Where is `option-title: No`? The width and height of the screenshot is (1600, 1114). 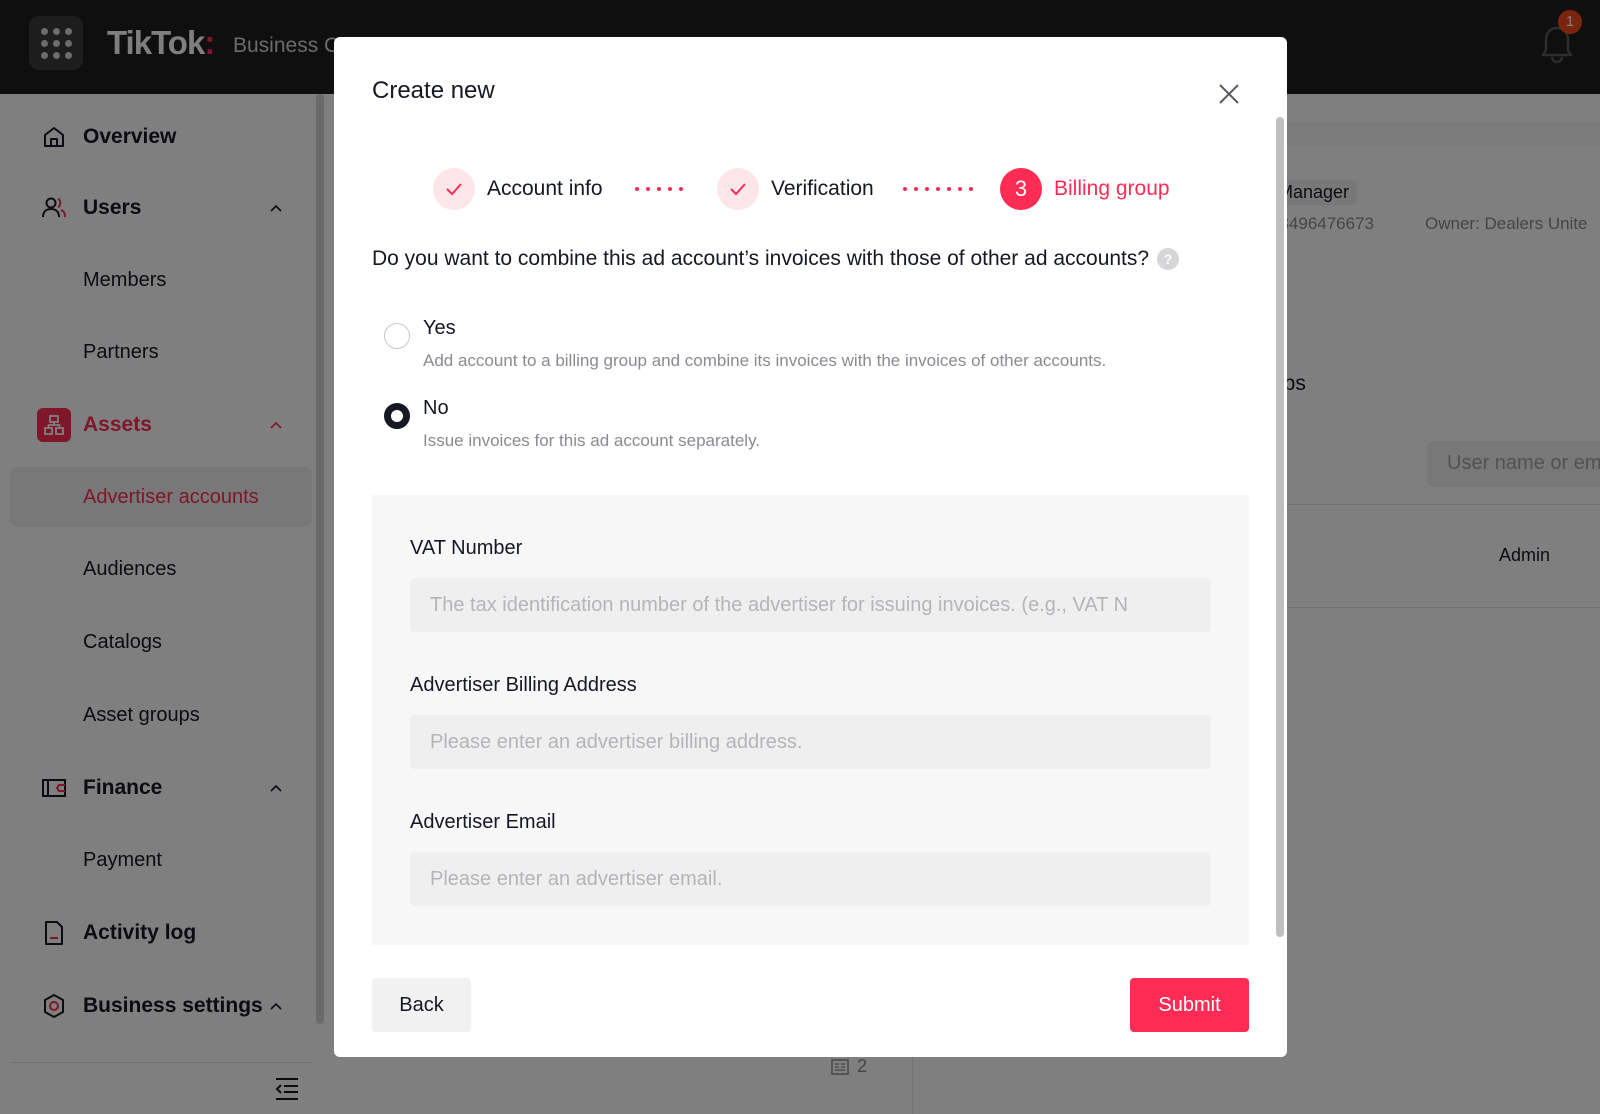
option-title: No is located at coordinates (436, 408).